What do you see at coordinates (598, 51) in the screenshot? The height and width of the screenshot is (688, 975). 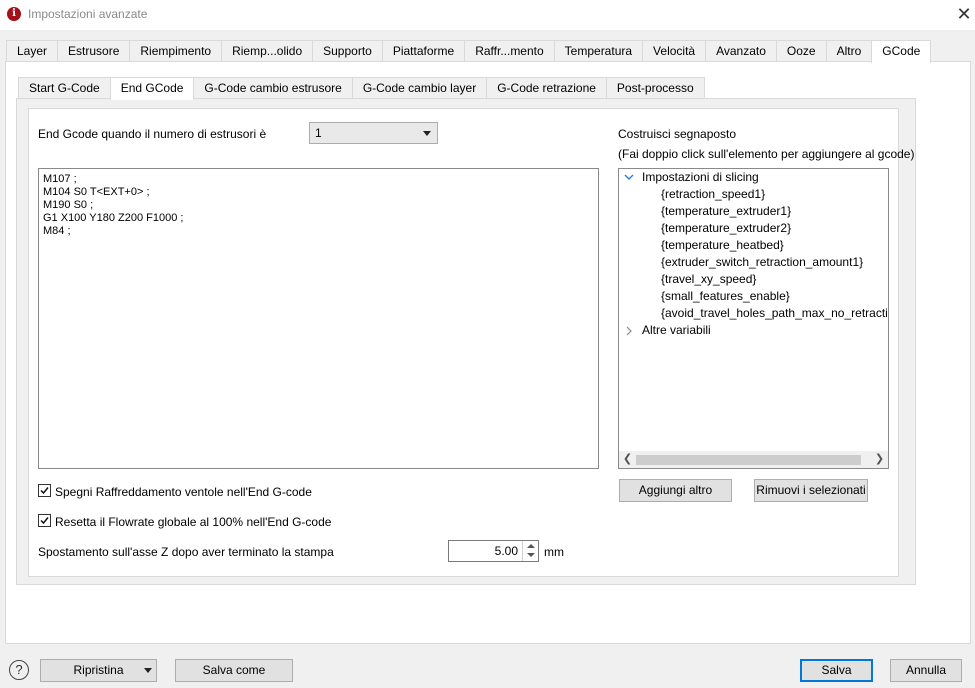 I see `tab-temperatura: Temperatura` at bounding box center [598, 51].